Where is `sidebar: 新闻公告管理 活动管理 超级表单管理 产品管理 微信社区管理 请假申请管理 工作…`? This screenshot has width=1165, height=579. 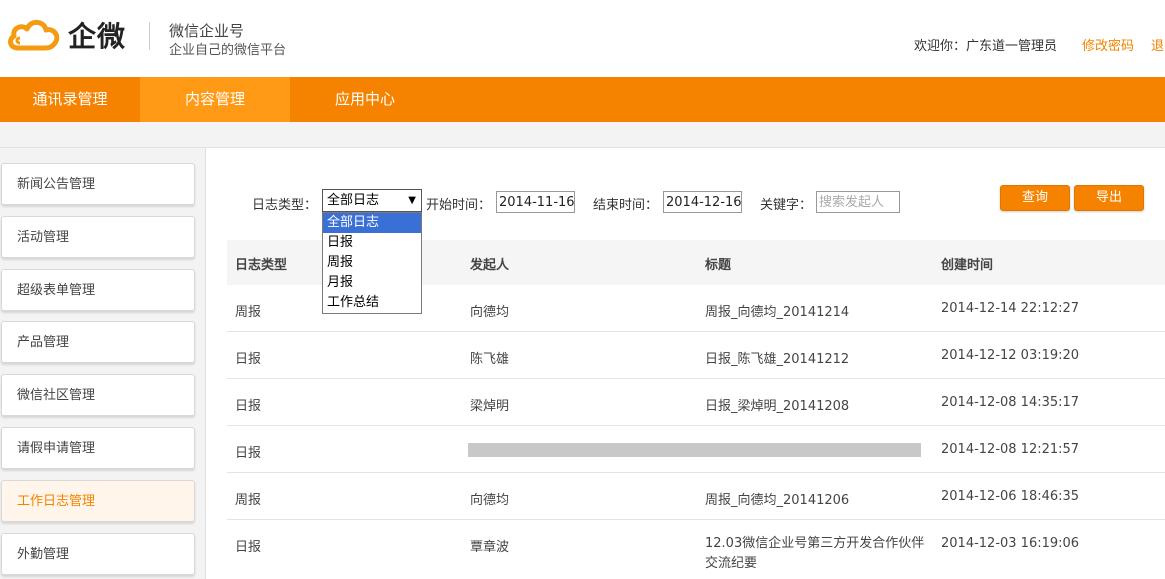 sidebar: 新闻公告管理 活动管理 超级表单管理 产品管理 微信社区管理 请假申请管理 工作… is located at coordinates (103, 363).